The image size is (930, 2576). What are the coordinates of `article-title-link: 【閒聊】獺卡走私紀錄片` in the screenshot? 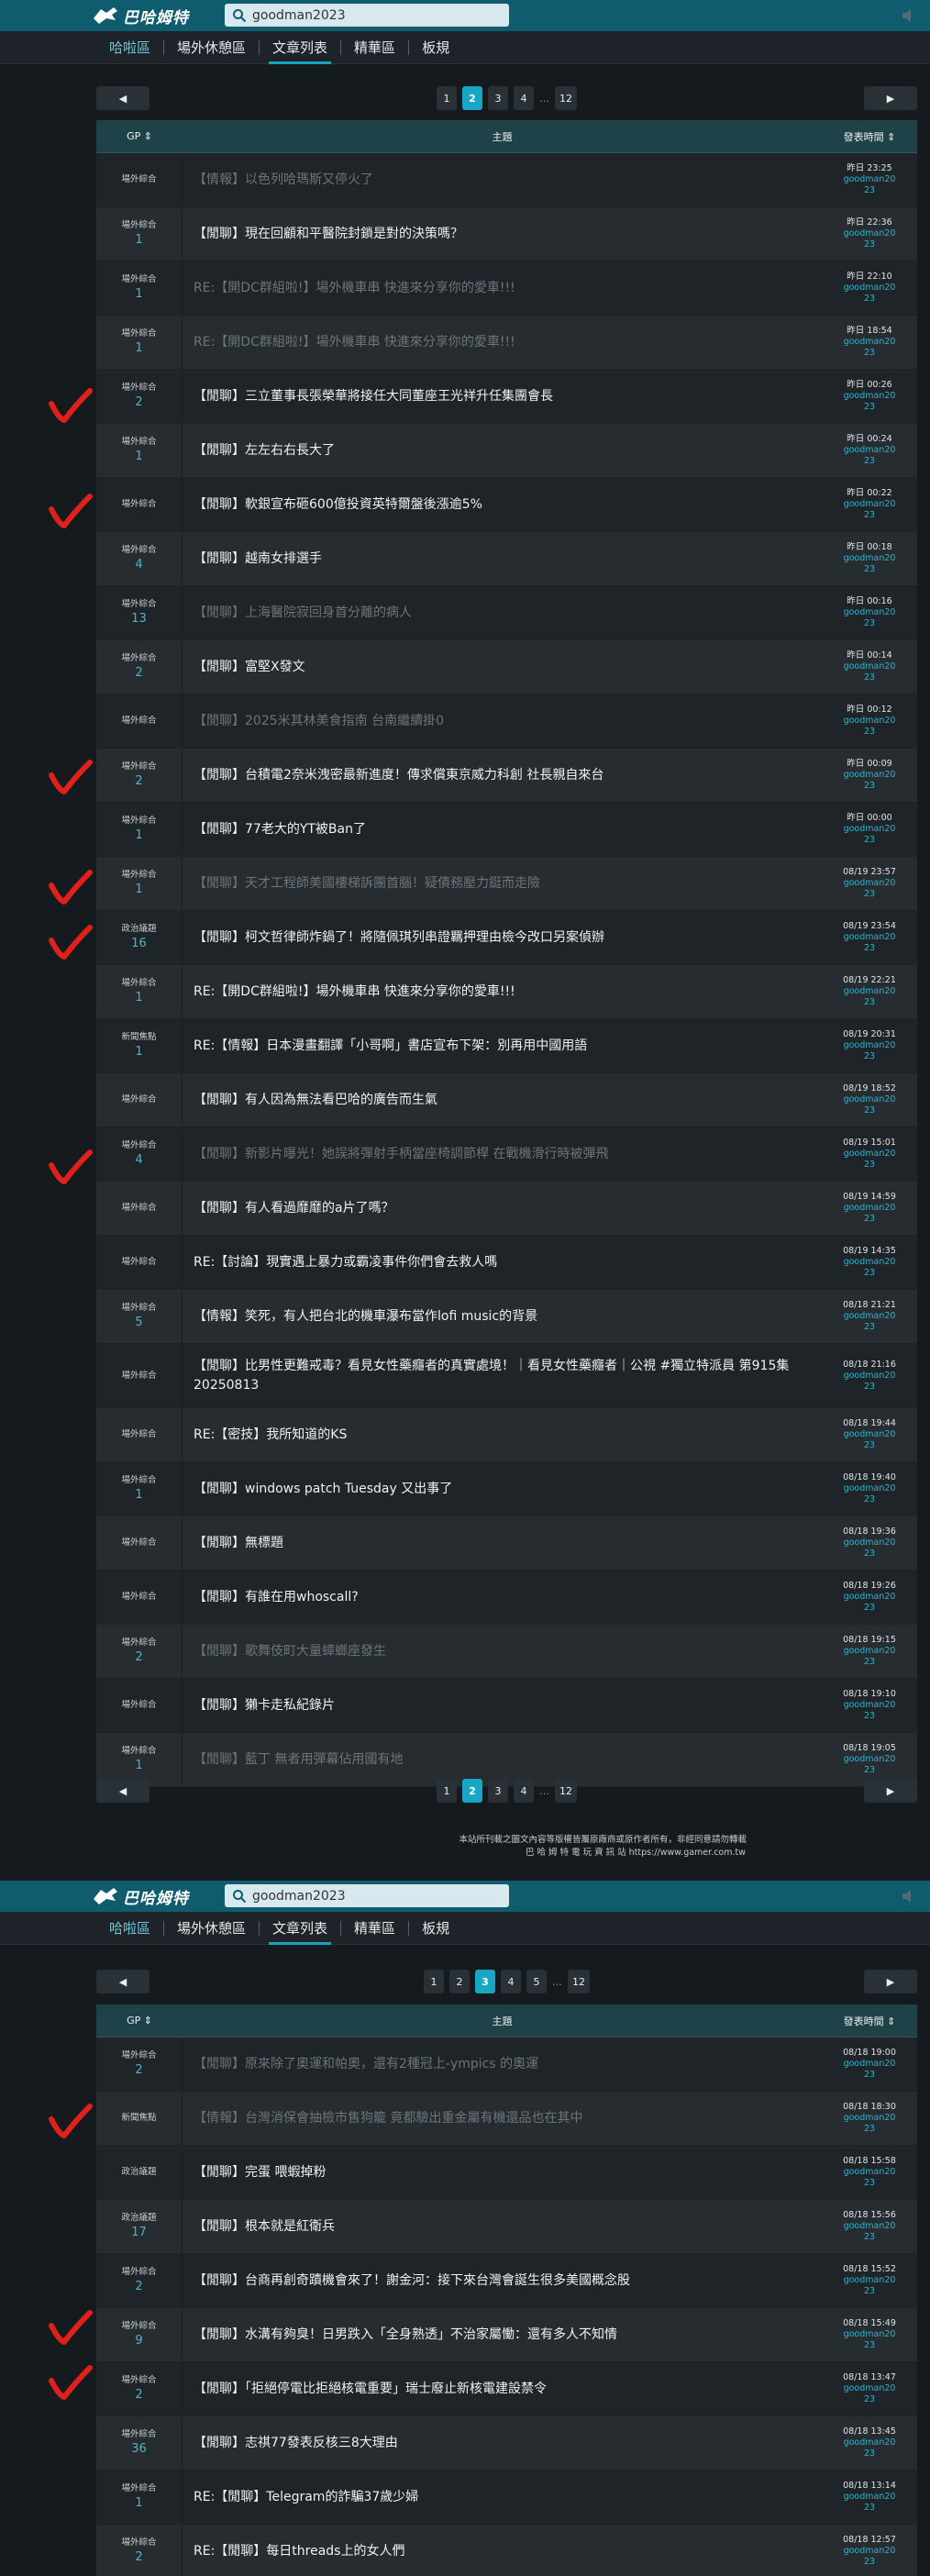 It's located at (502, 1705).